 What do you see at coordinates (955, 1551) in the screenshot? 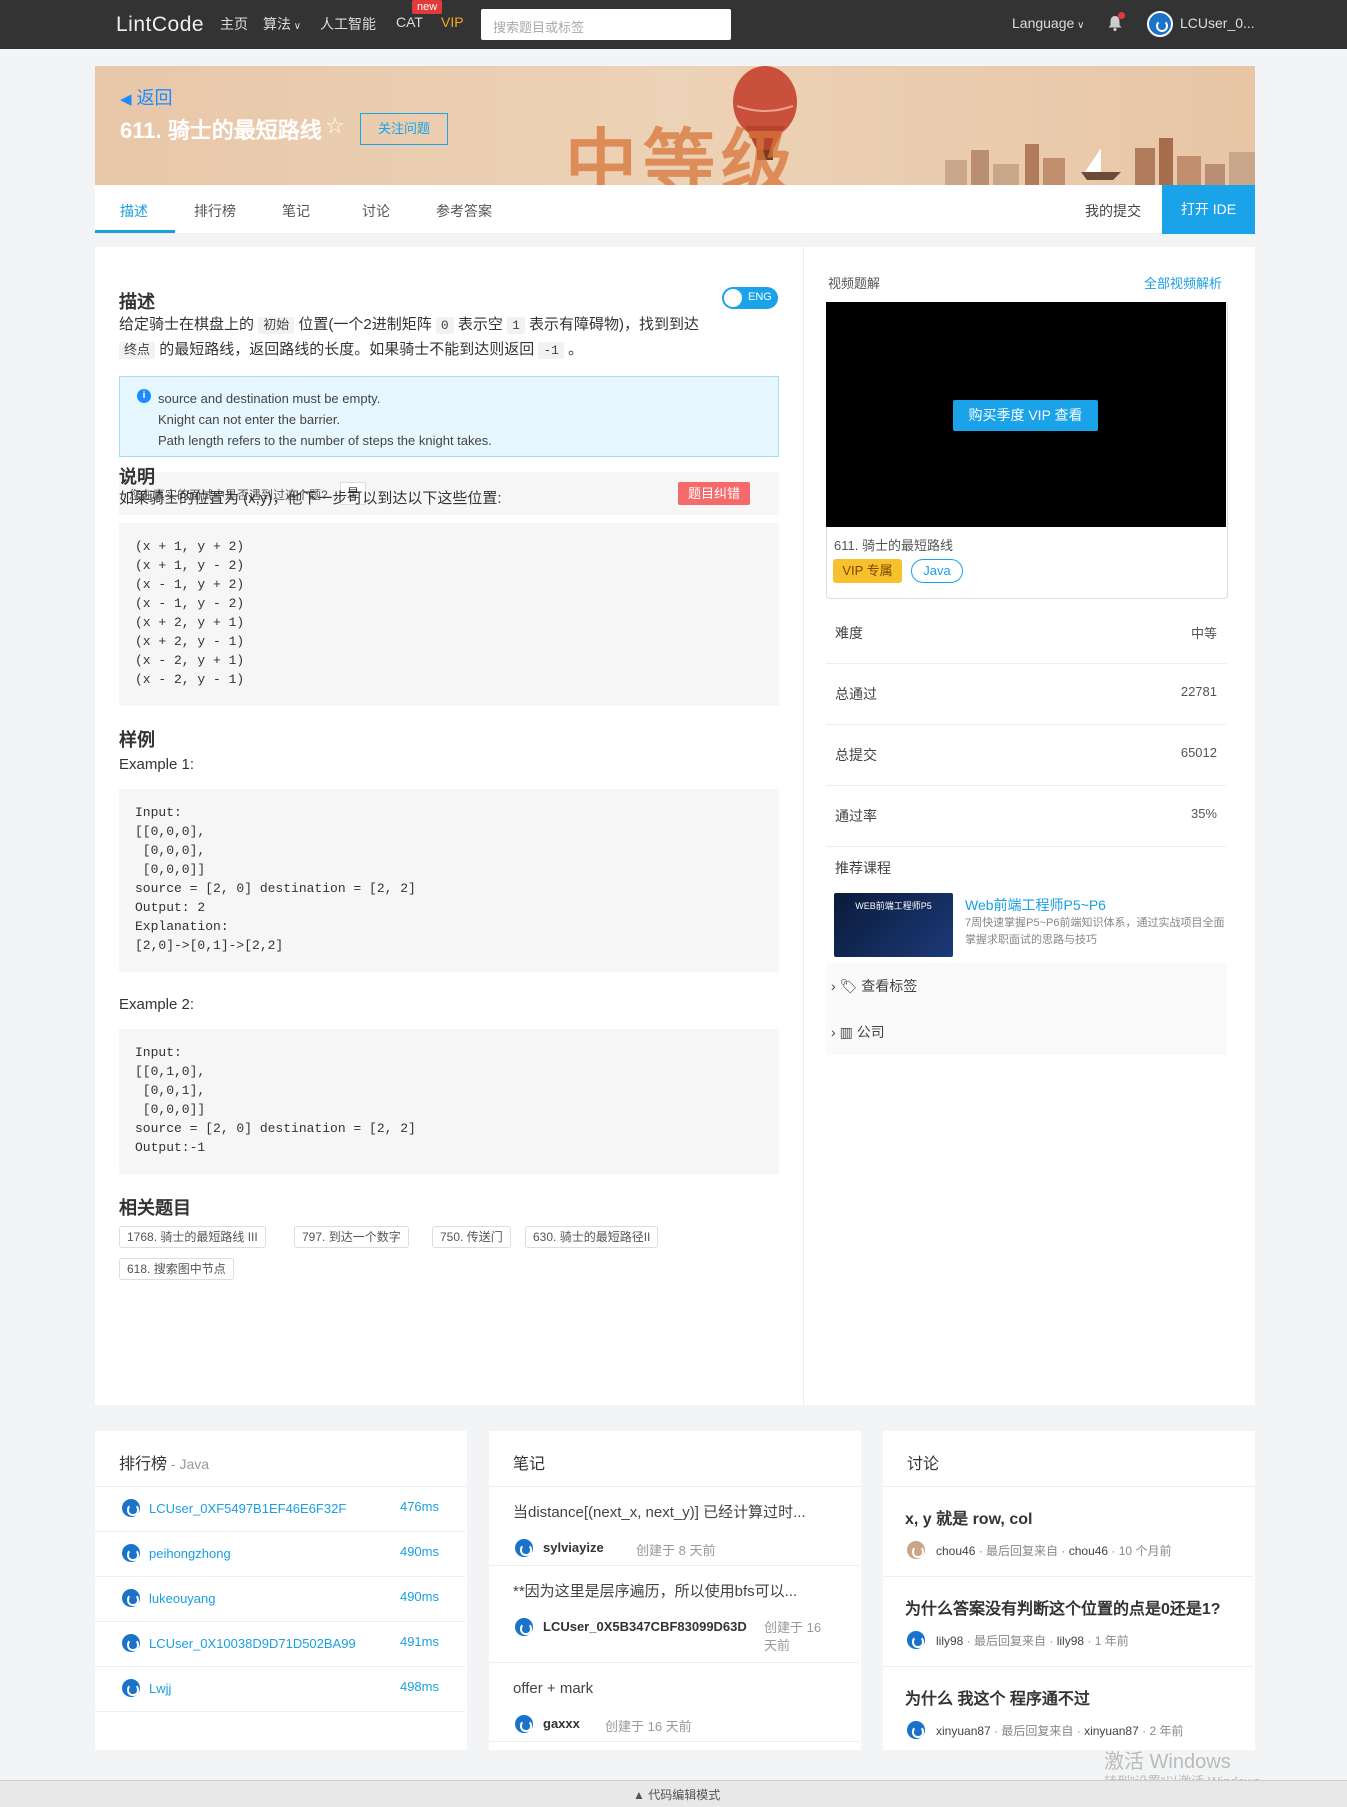
I see `discussion-author: chou46` at bounding box center [955, 1551].